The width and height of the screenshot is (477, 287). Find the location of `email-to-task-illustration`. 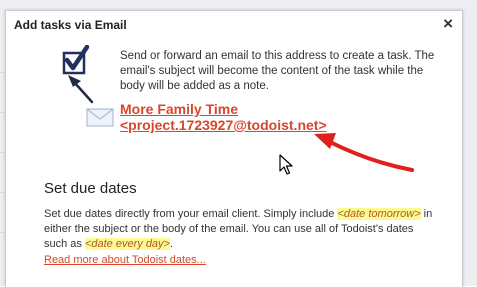

email-to-task-illustration is located at coordinates (87, 87).